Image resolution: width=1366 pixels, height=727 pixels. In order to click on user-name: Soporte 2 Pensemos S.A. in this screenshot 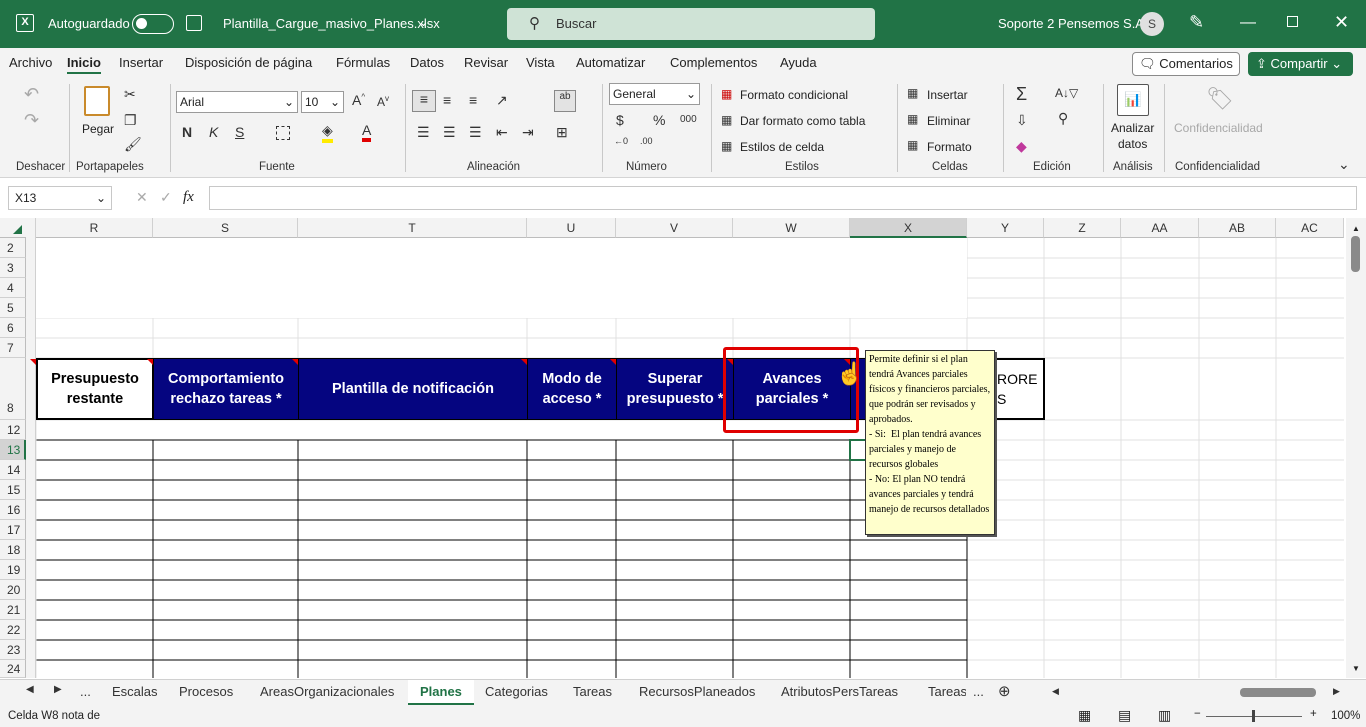, I will do `click(1073, 23)`.